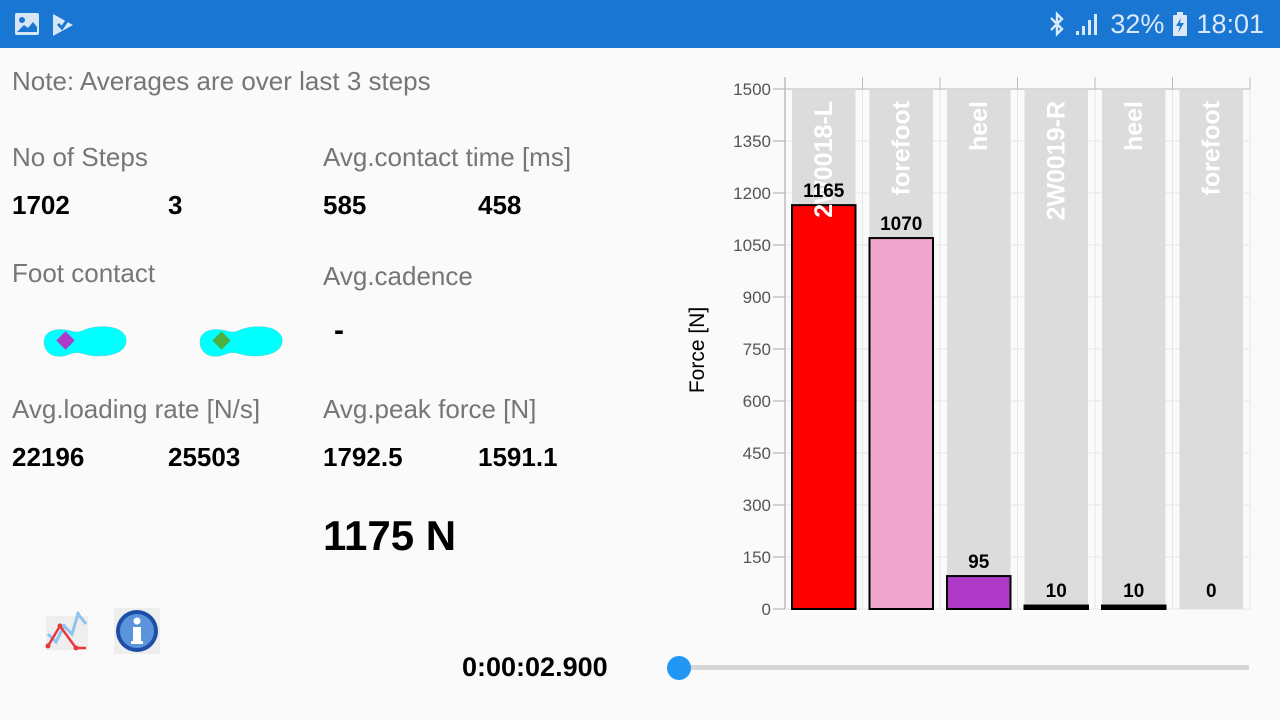  I want to click on peak-force-label: Avg.peak force [N], so click(430, 409).